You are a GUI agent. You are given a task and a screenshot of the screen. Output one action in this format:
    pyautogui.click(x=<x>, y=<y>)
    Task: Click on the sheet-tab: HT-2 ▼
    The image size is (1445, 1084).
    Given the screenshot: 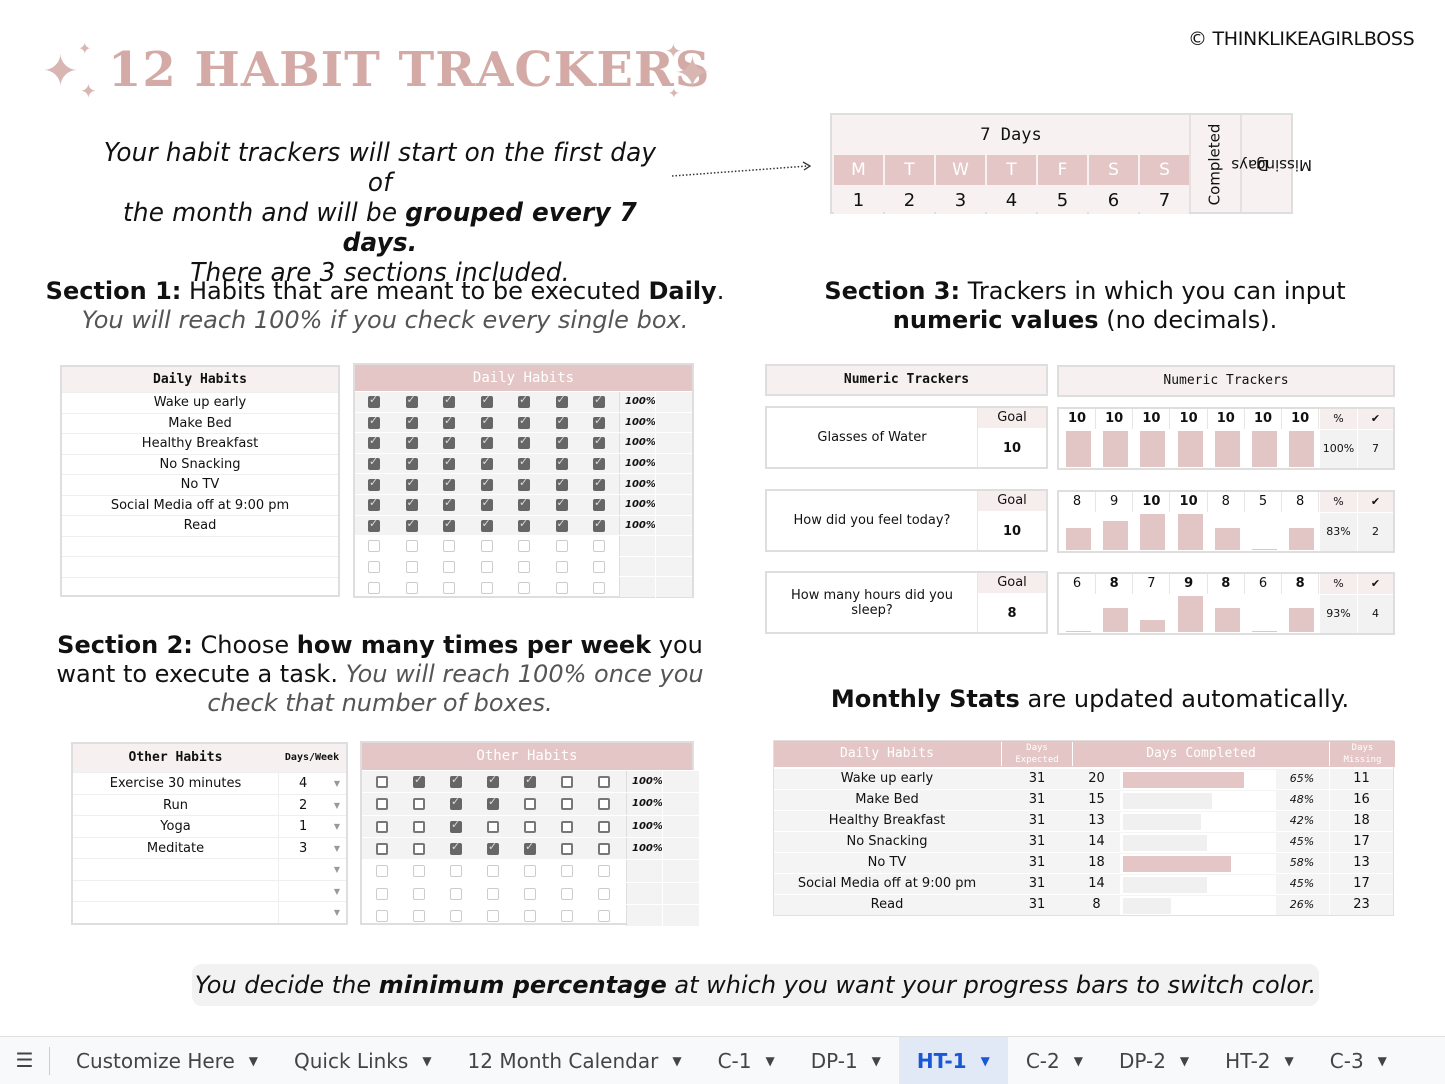 What is the action you would take?
    pyautogui.click(x=1259, y=1060)
    